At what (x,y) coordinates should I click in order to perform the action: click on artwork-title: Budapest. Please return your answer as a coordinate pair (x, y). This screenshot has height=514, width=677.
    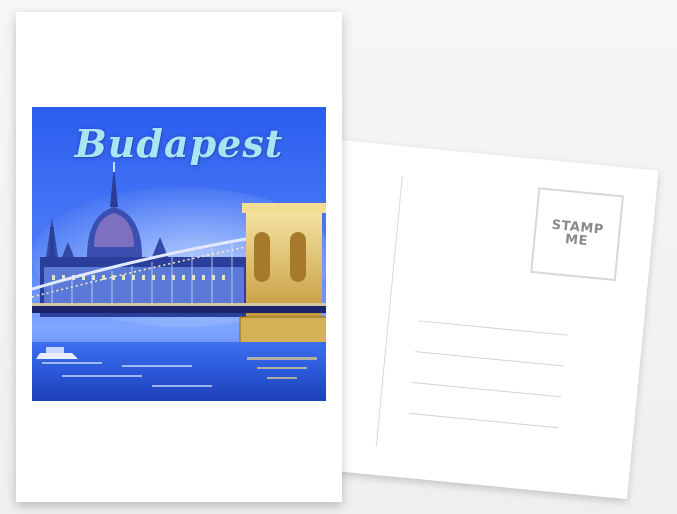
    Looking at the image, I should click on (179, 143).